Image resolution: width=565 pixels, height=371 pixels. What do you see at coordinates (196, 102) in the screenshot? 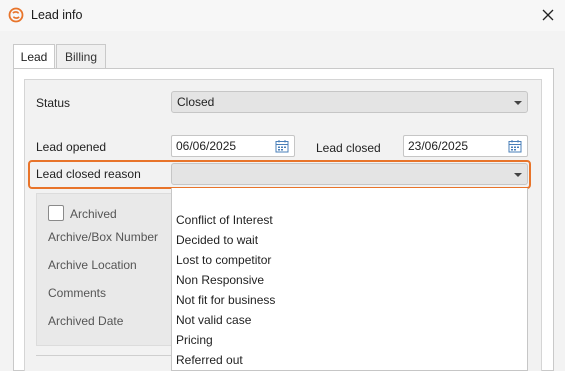
I see `status-value: Closed` at bounding box center [196, 102].